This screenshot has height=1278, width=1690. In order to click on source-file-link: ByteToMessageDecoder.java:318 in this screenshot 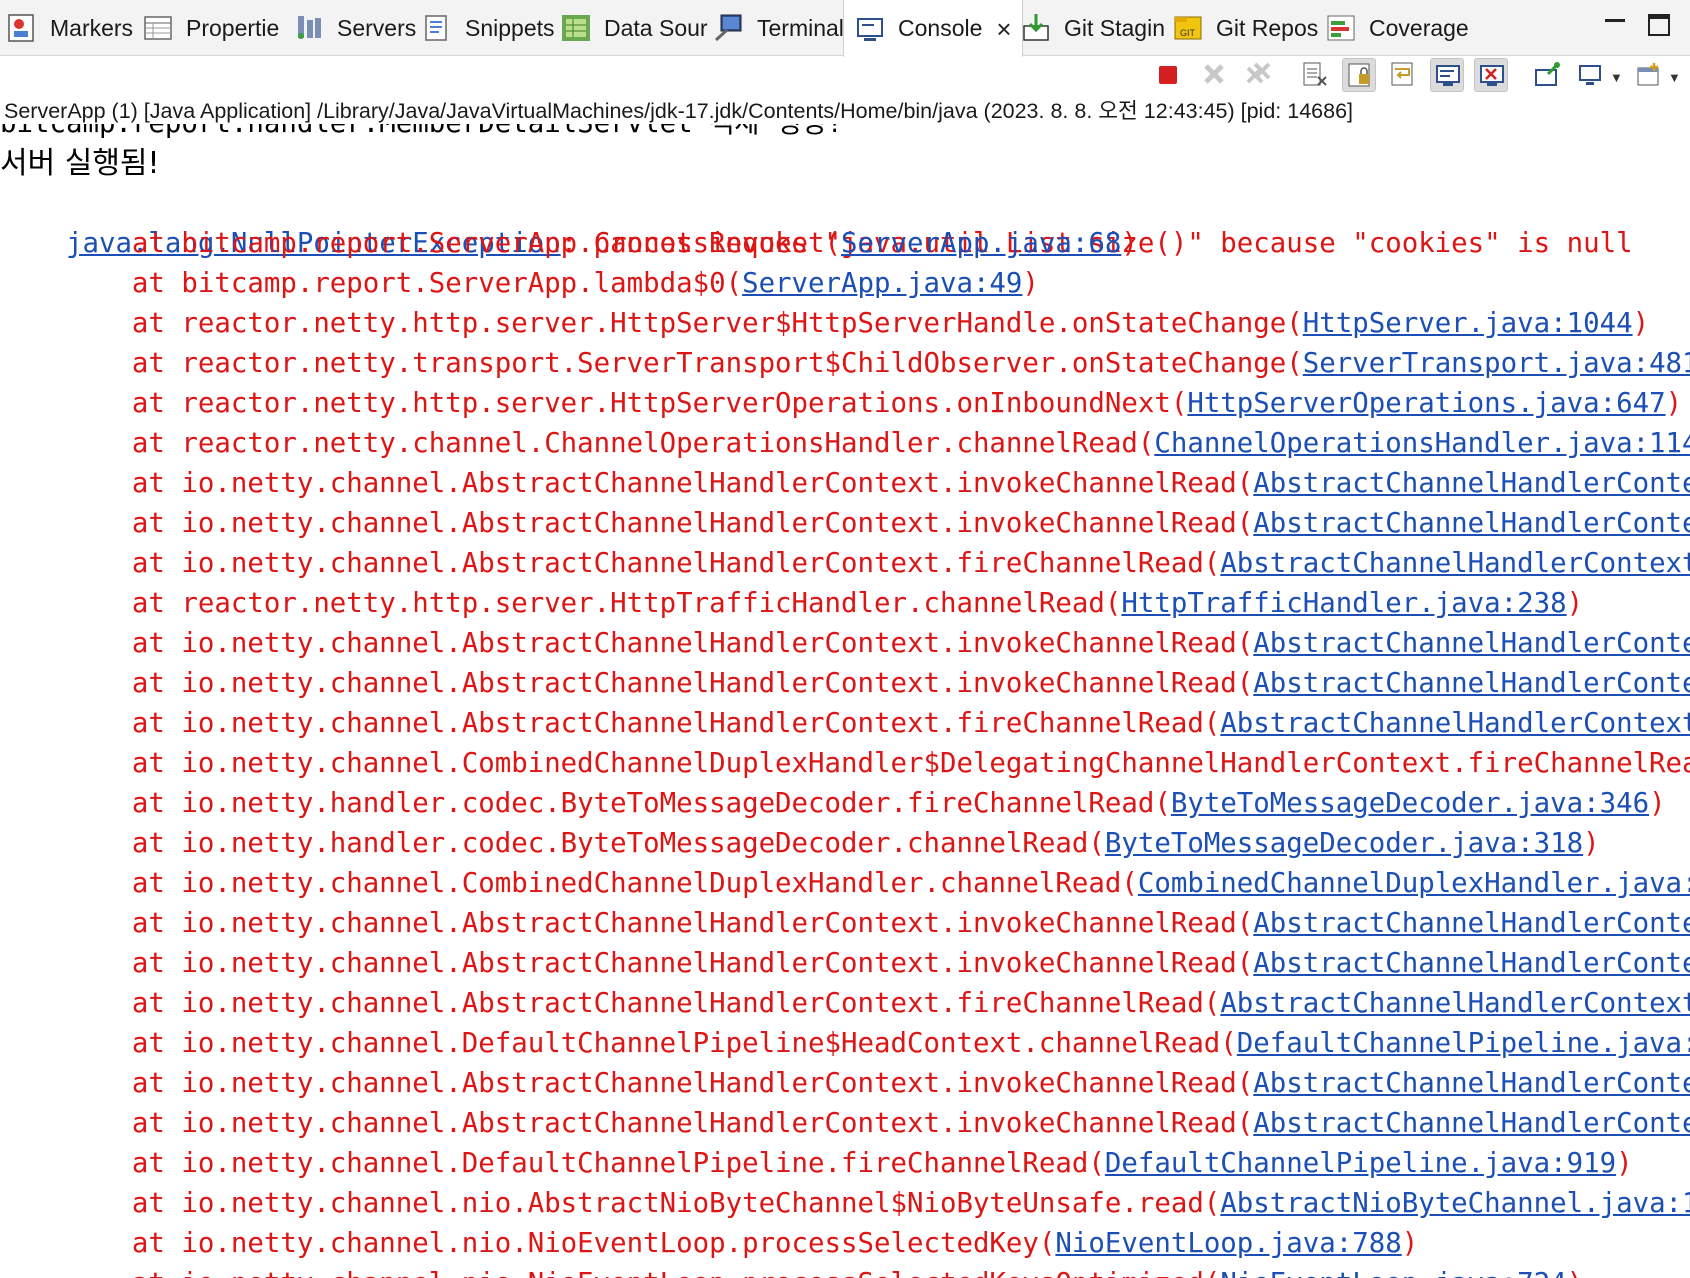, I will do `click(1344, 843)`.